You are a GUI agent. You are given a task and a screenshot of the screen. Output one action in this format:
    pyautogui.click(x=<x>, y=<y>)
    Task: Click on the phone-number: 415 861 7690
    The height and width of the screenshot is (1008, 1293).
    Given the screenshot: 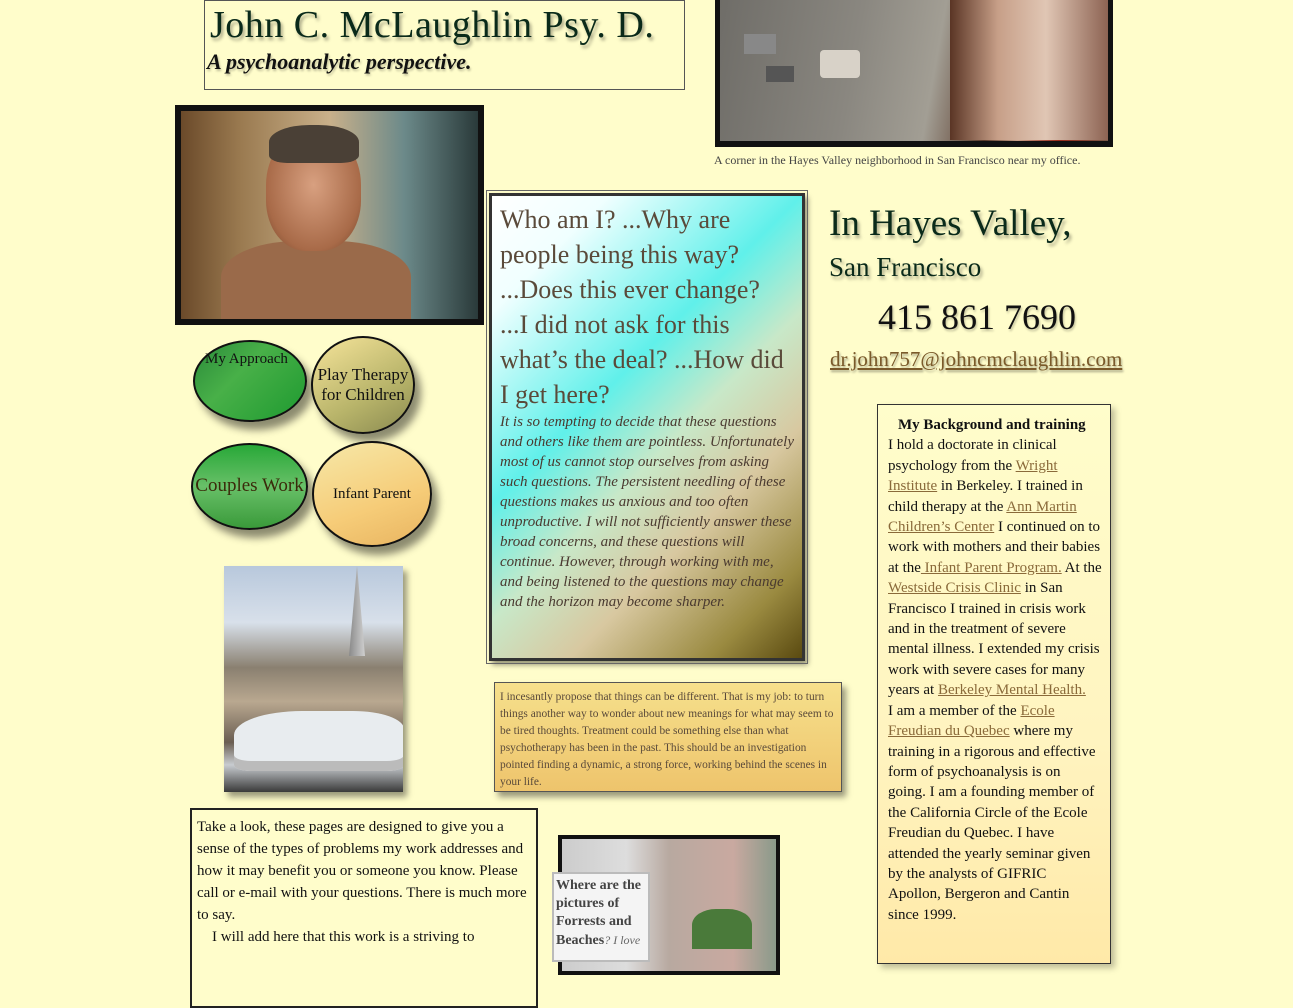 What is the action you would take?
    pyautogui.click(x=977, y=317)
    